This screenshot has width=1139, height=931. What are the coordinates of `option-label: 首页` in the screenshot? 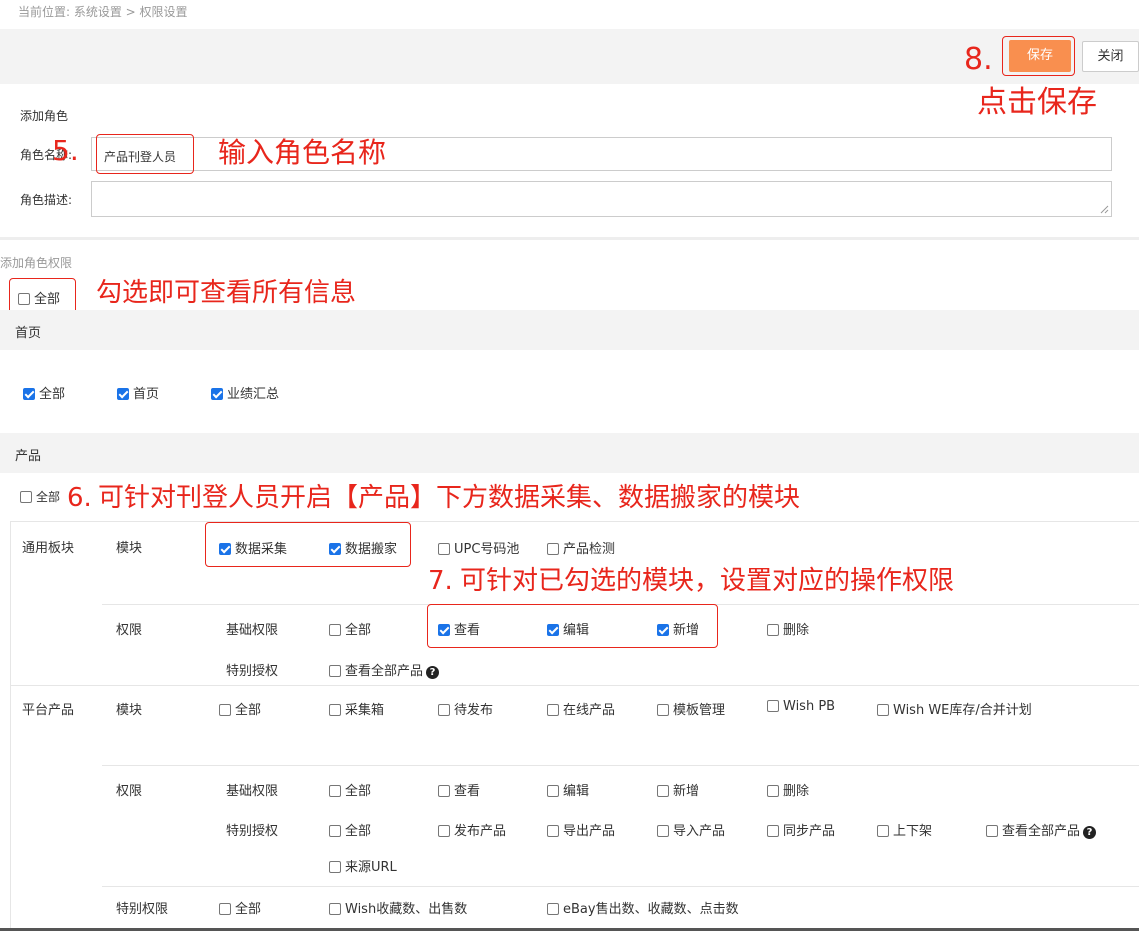 It's located at (146, 394).